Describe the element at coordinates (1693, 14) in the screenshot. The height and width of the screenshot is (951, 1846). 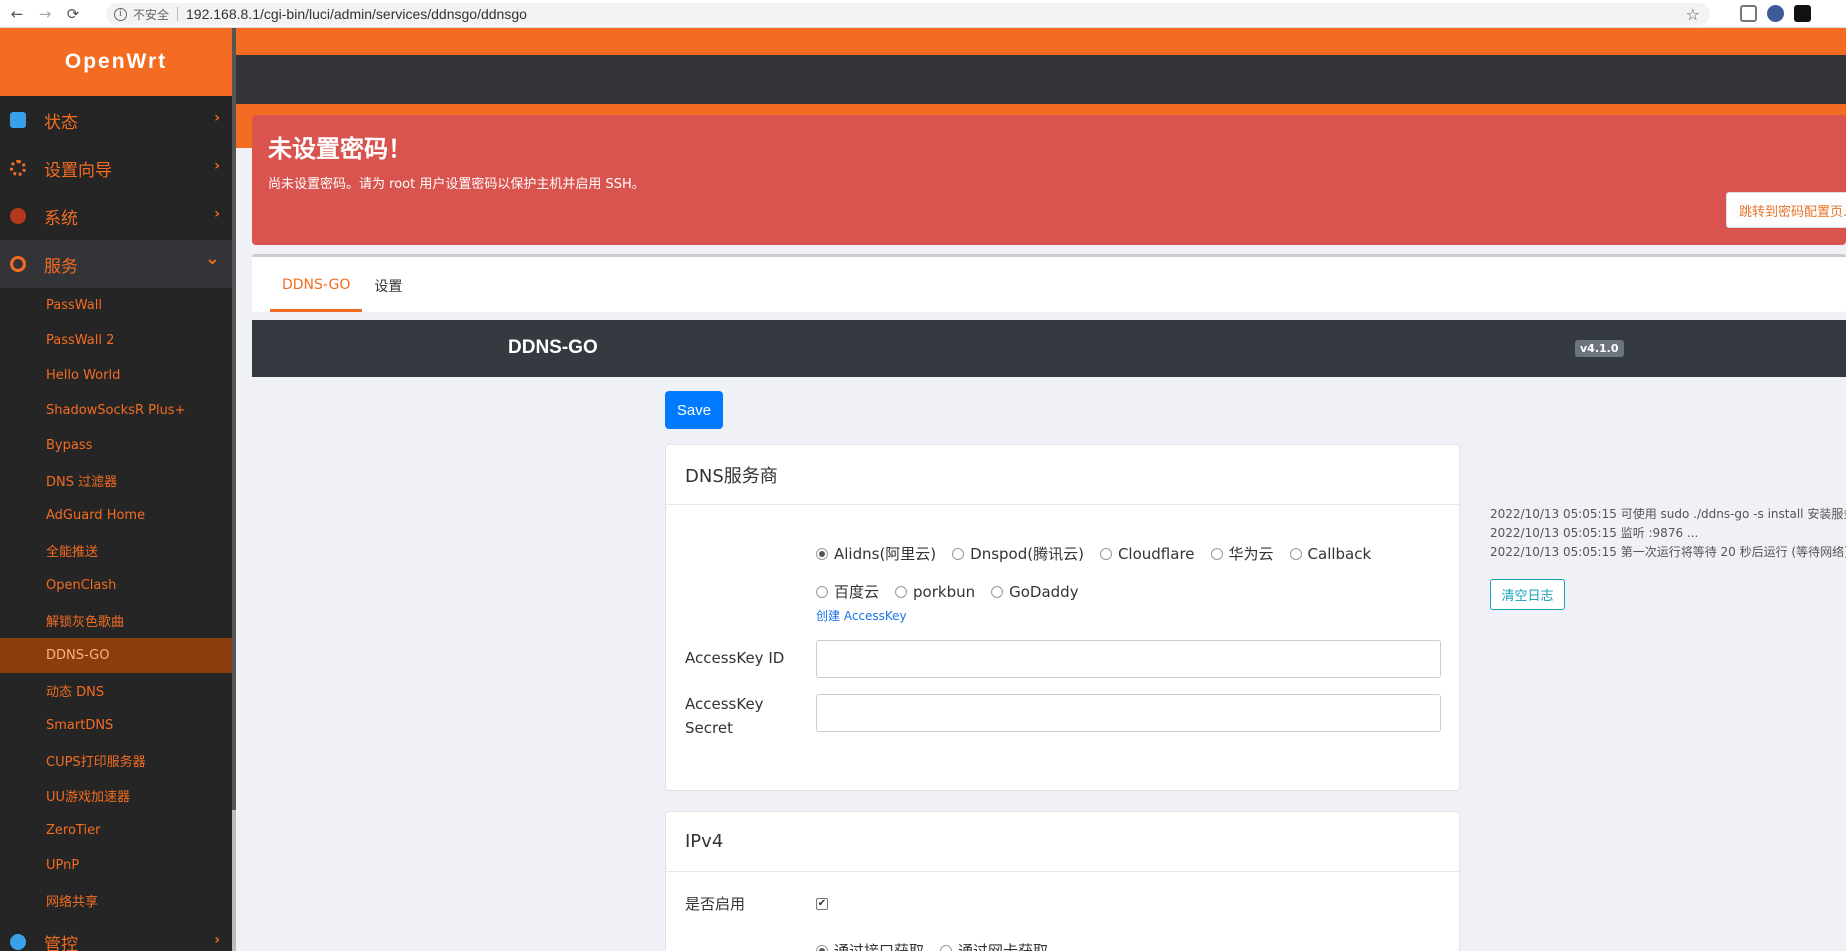
I see `bookmark-star-icon: ☆` at that location.